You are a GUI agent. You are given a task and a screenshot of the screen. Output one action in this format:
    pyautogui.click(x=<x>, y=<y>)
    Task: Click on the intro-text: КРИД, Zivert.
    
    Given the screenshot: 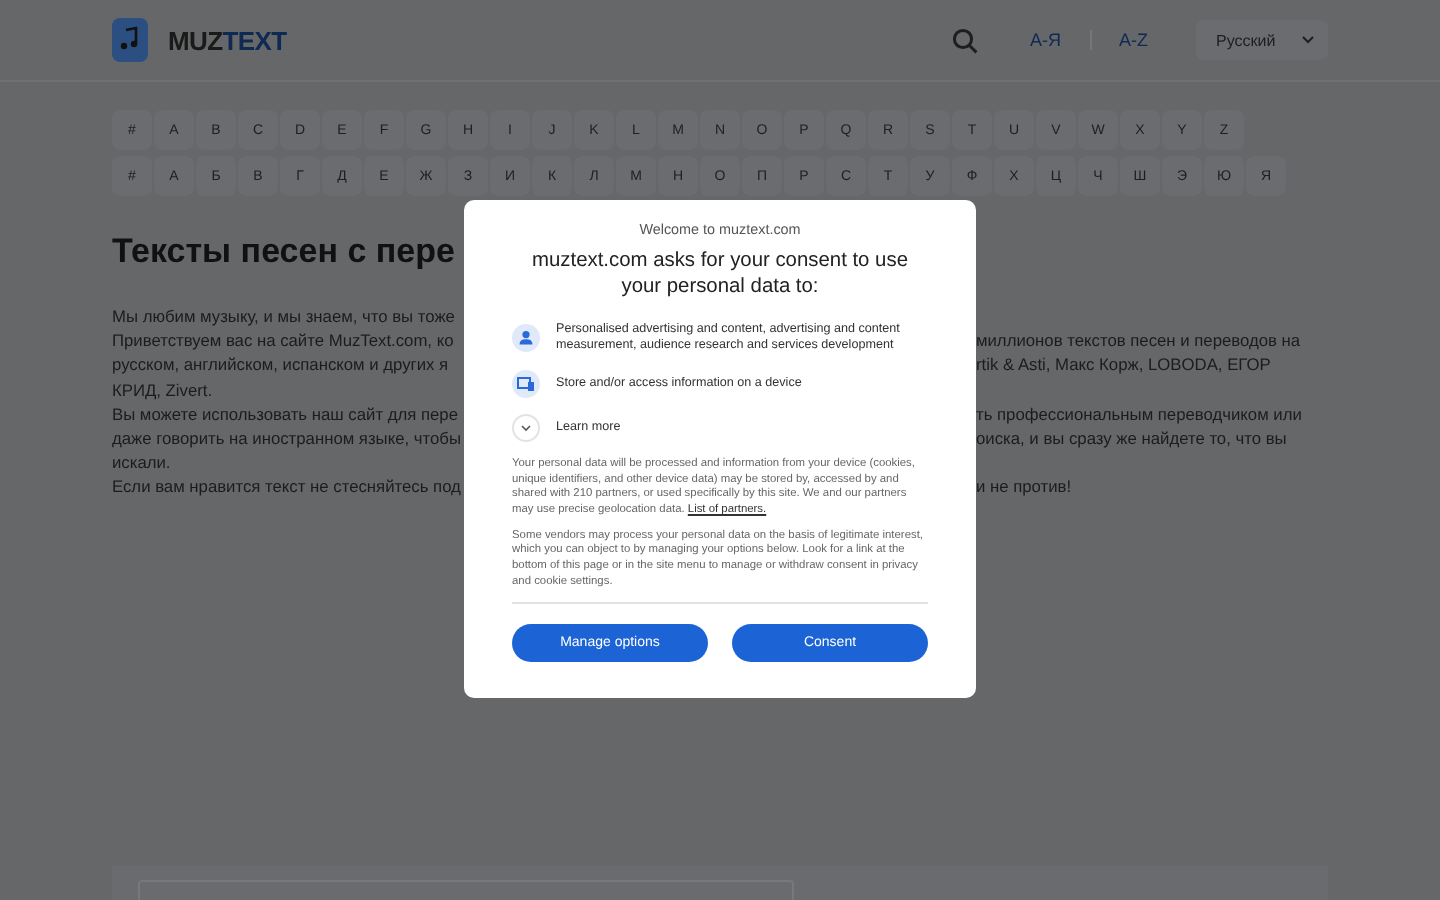 What is the action you would take?
    pyautogui.click(x=162, y=389)
    